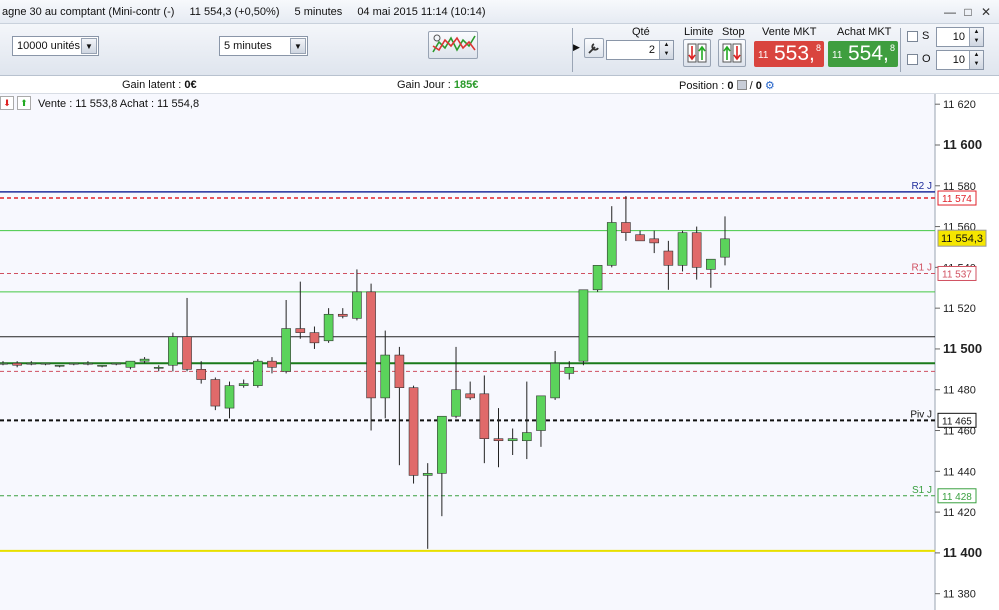 This screenshot has width=999, height=610. I want to click on title-period: 5 minutes, so click(318, 12).